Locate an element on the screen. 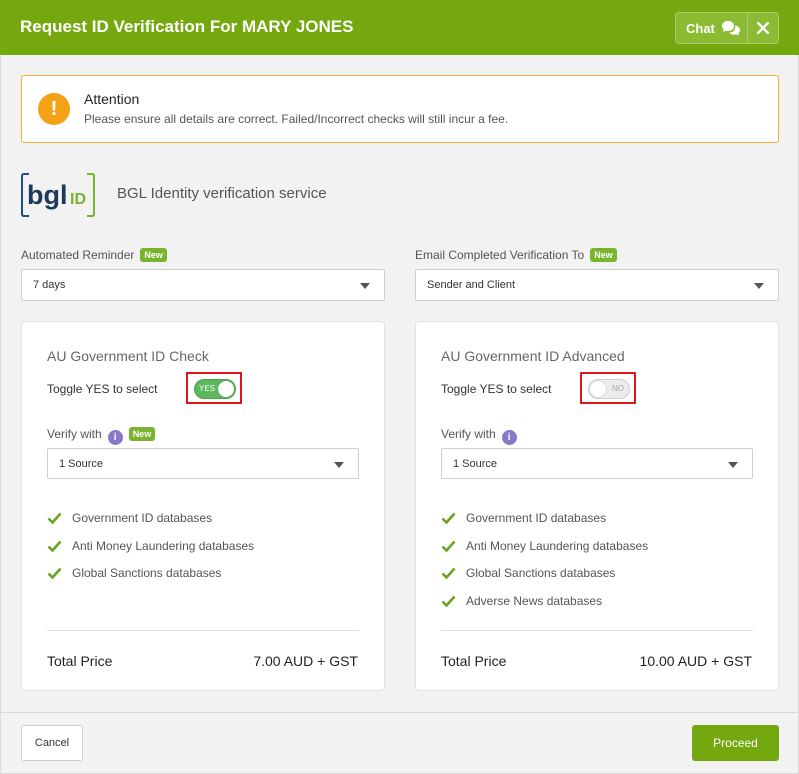  feature-label: Adverse News databases is located at coordinates (534, 600).